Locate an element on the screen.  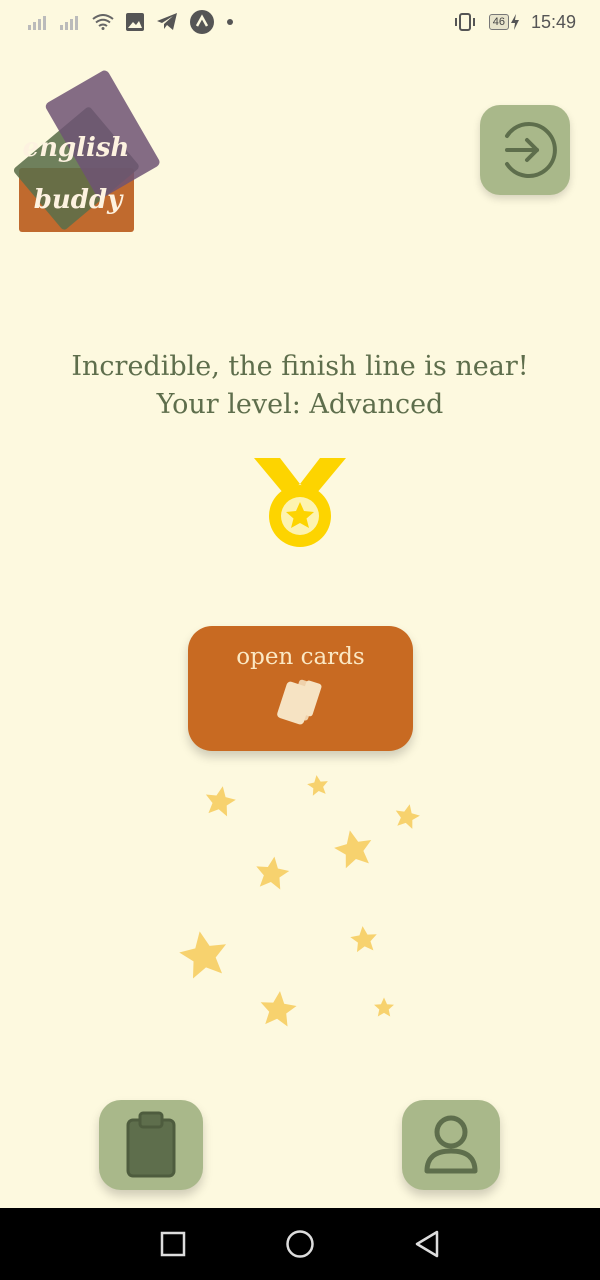
status-right: 46 15:49 is located at coordinates (514, 22).